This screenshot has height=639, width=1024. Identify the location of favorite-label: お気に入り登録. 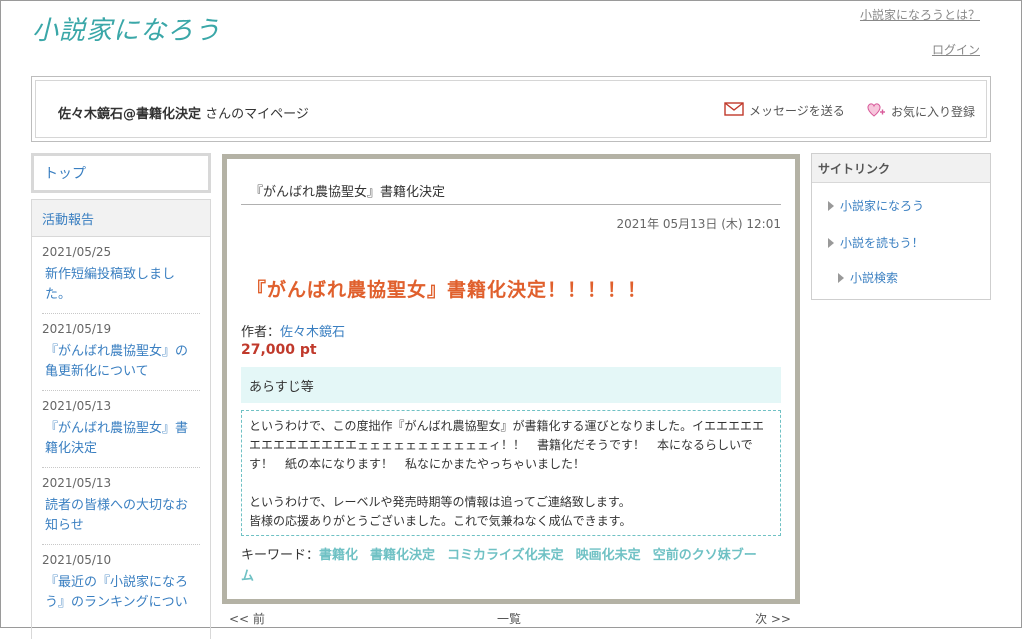
(933, 112).